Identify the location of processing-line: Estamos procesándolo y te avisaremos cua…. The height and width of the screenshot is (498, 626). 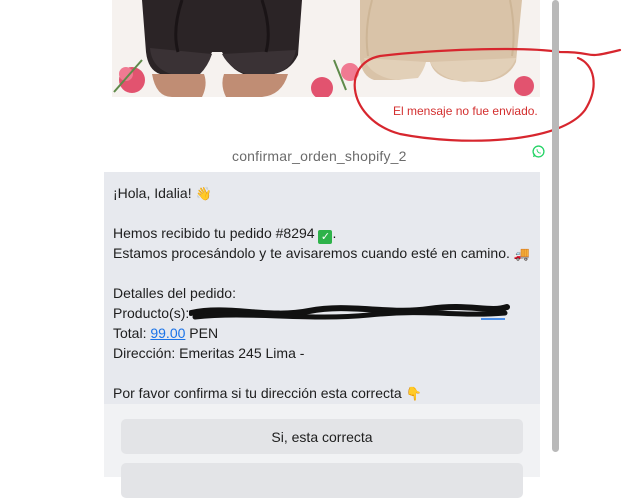
(322, 253).